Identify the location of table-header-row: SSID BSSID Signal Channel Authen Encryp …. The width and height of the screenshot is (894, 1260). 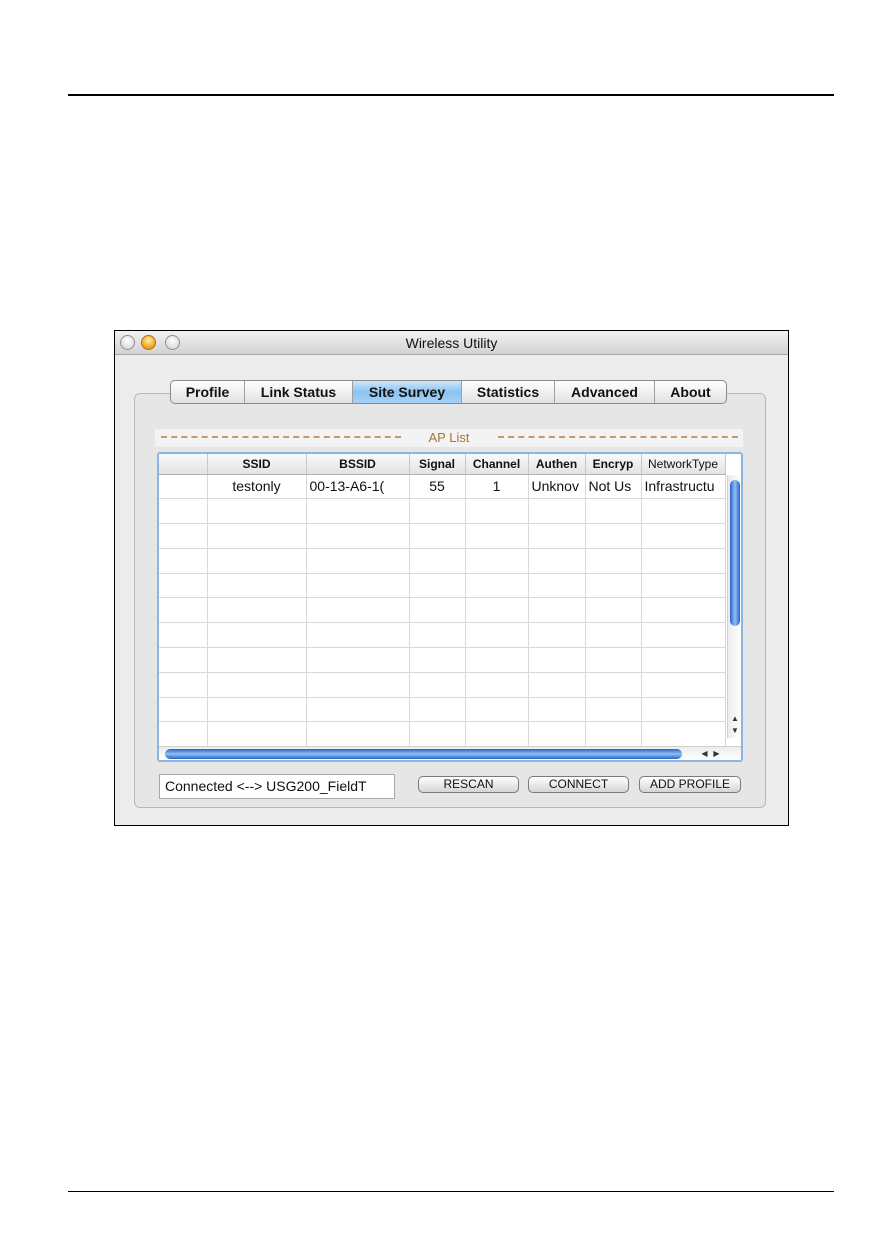
(442, 464).